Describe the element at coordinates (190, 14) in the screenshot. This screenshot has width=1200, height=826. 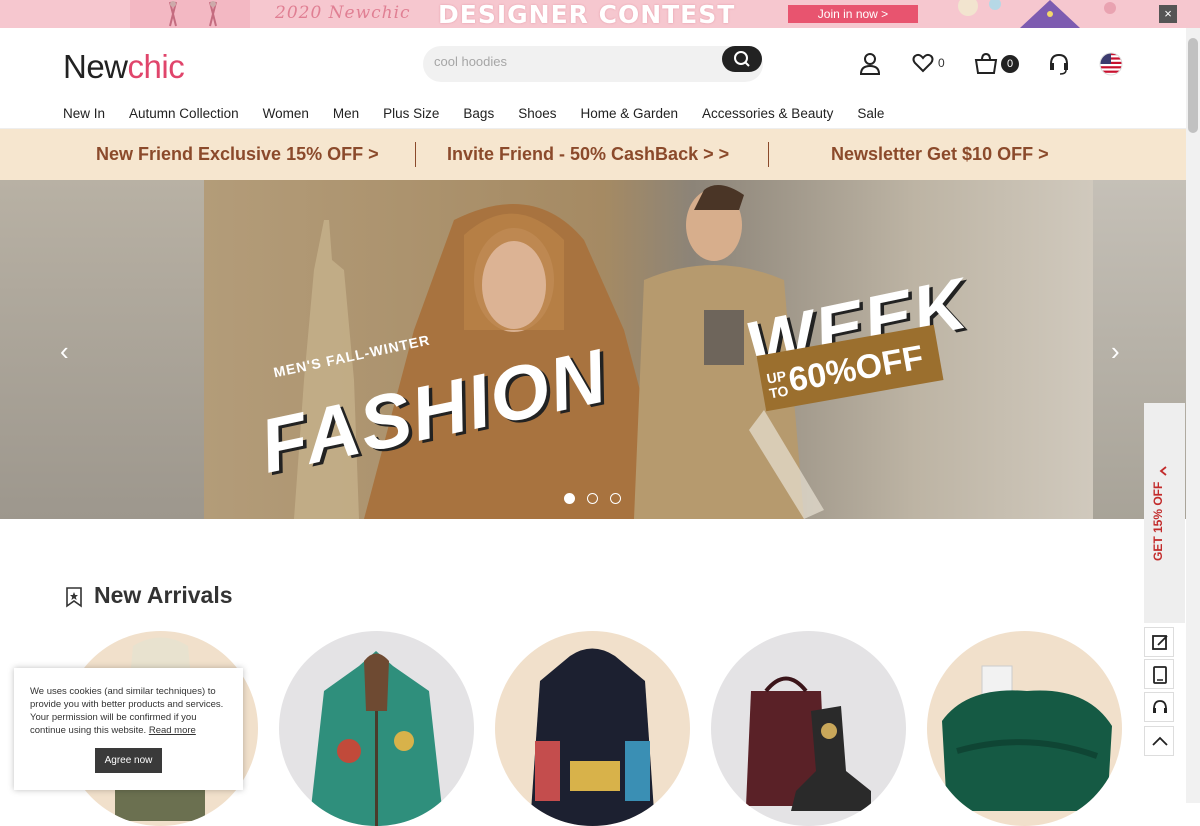
I see `fashion-sketch-illustration` at that location.